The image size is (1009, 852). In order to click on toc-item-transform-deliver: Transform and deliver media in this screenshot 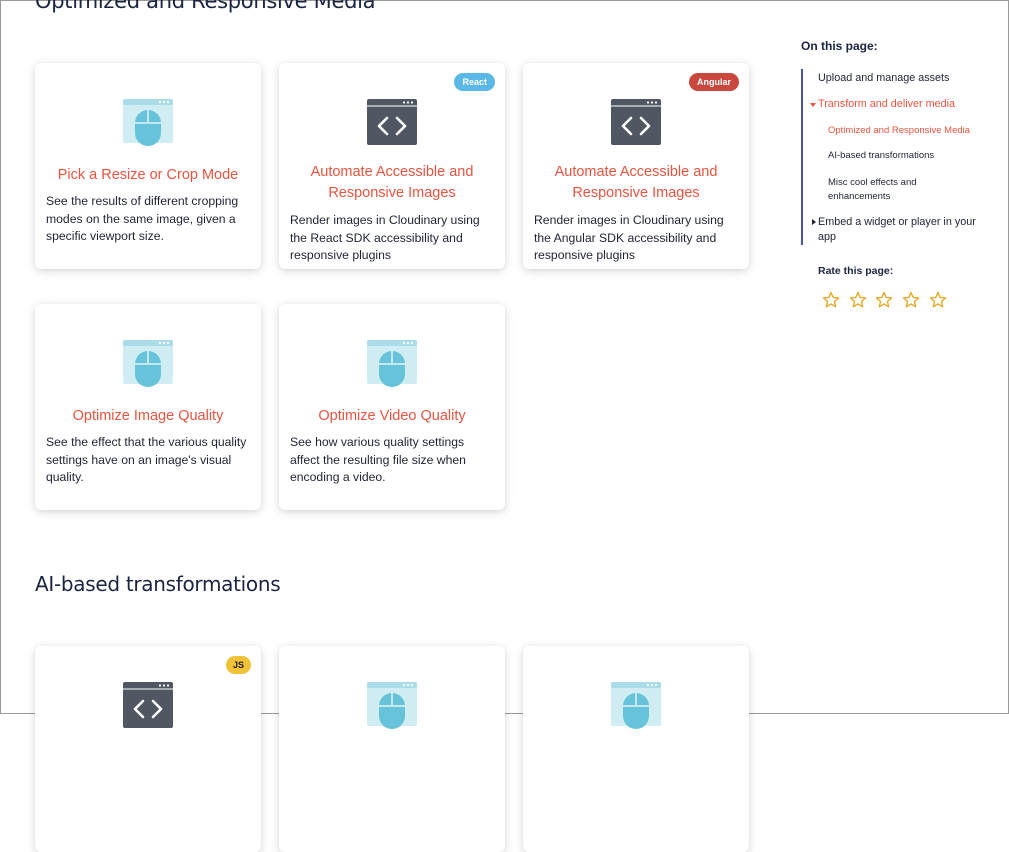, I will do `click(886, 104)`.